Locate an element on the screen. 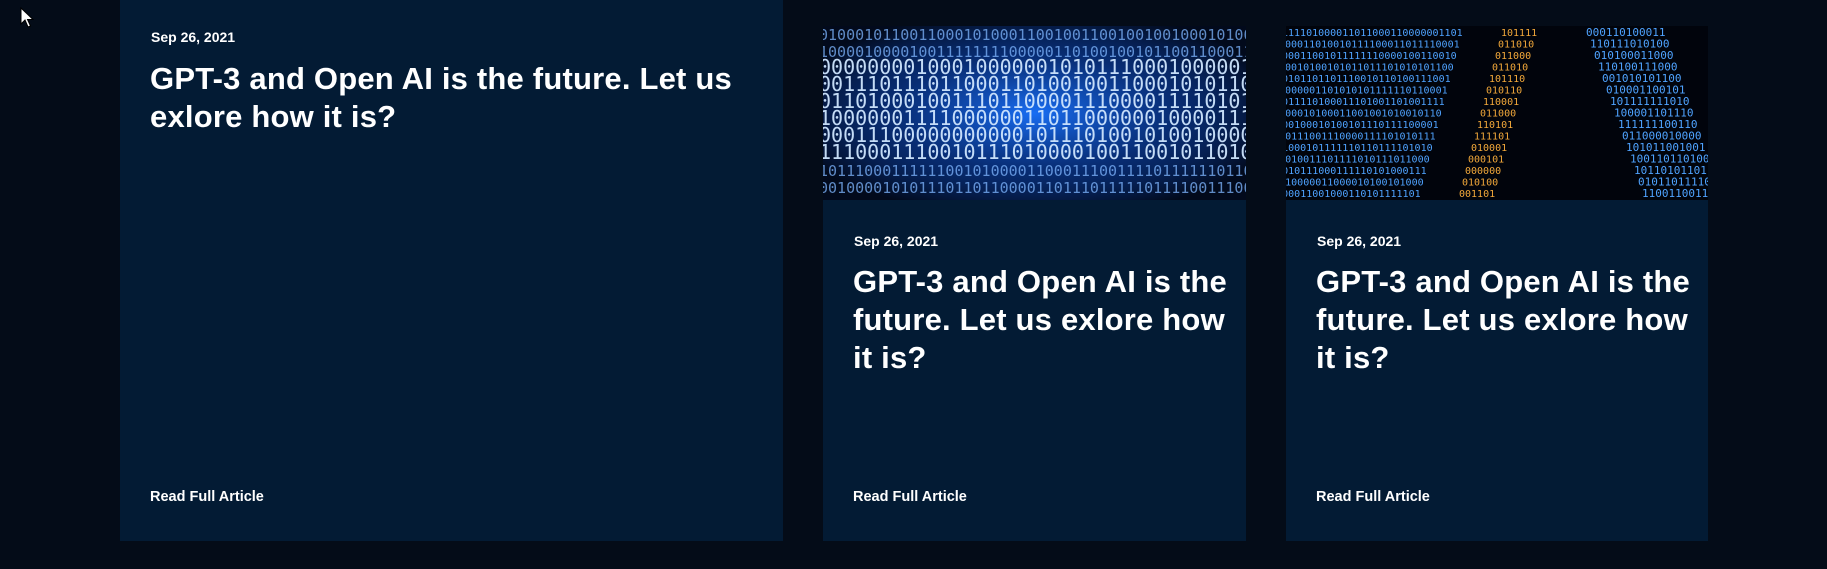 The height and width of the screenshot is (569, 1827). svg-text: 110011110100011101001101001111 is located at coordinates (1365, 102).